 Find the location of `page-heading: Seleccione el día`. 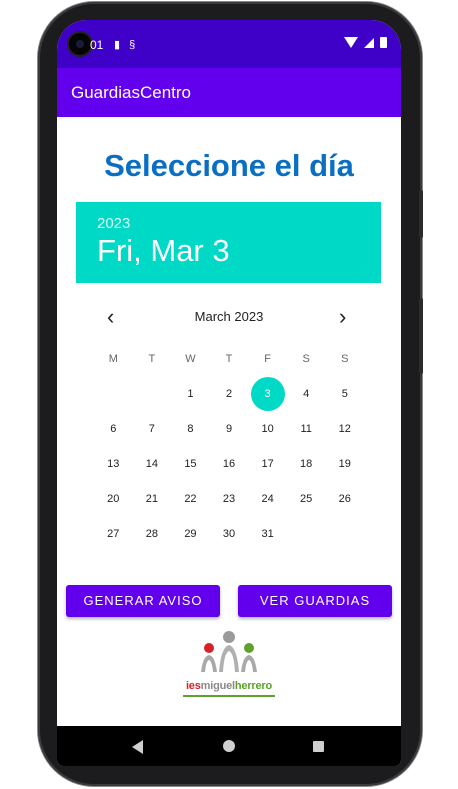

page-heading: Seleccione el día is located at coordinates (229, 165).